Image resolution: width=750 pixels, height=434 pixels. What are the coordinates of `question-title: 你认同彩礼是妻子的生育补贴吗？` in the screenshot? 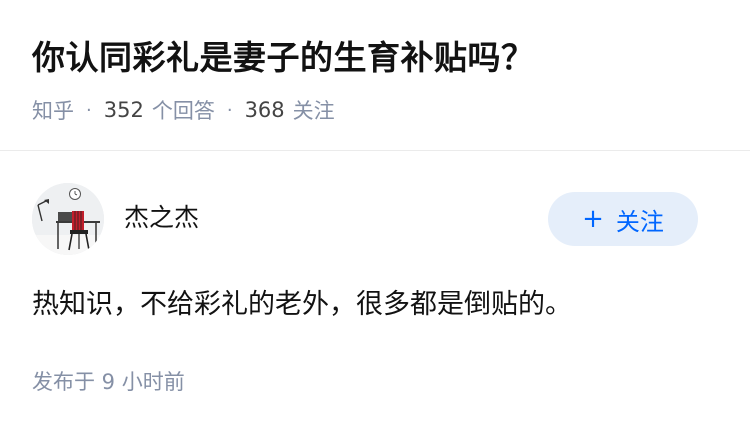 It's located at (283, 58).